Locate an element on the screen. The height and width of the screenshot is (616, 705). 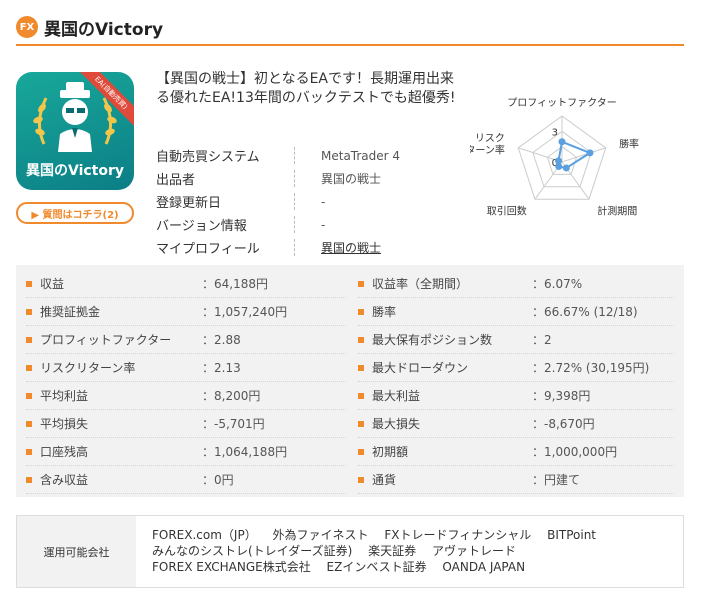
profile-link: 異国の戦士 is located at coordinates (351, 247).